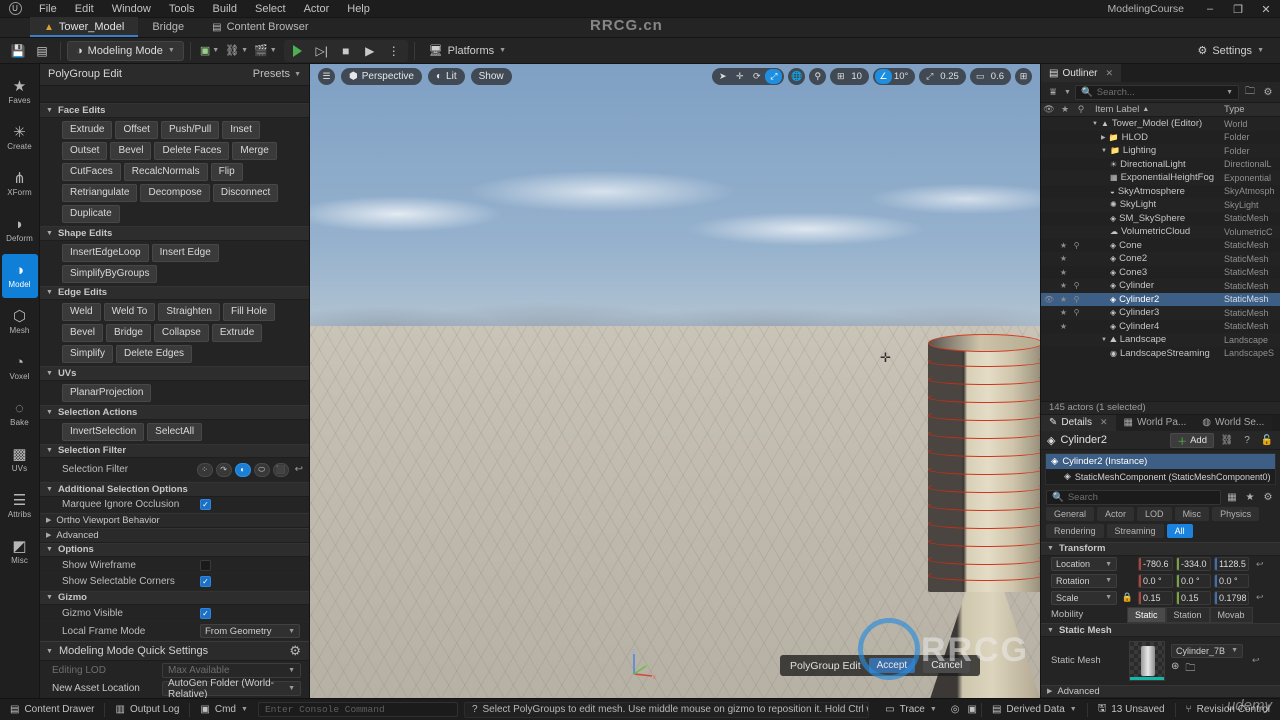 The image size is (1280, 720). Describe the element at coordinates (1232, 497) in the screenshot. I see `columns-icon: ▦` at that location.